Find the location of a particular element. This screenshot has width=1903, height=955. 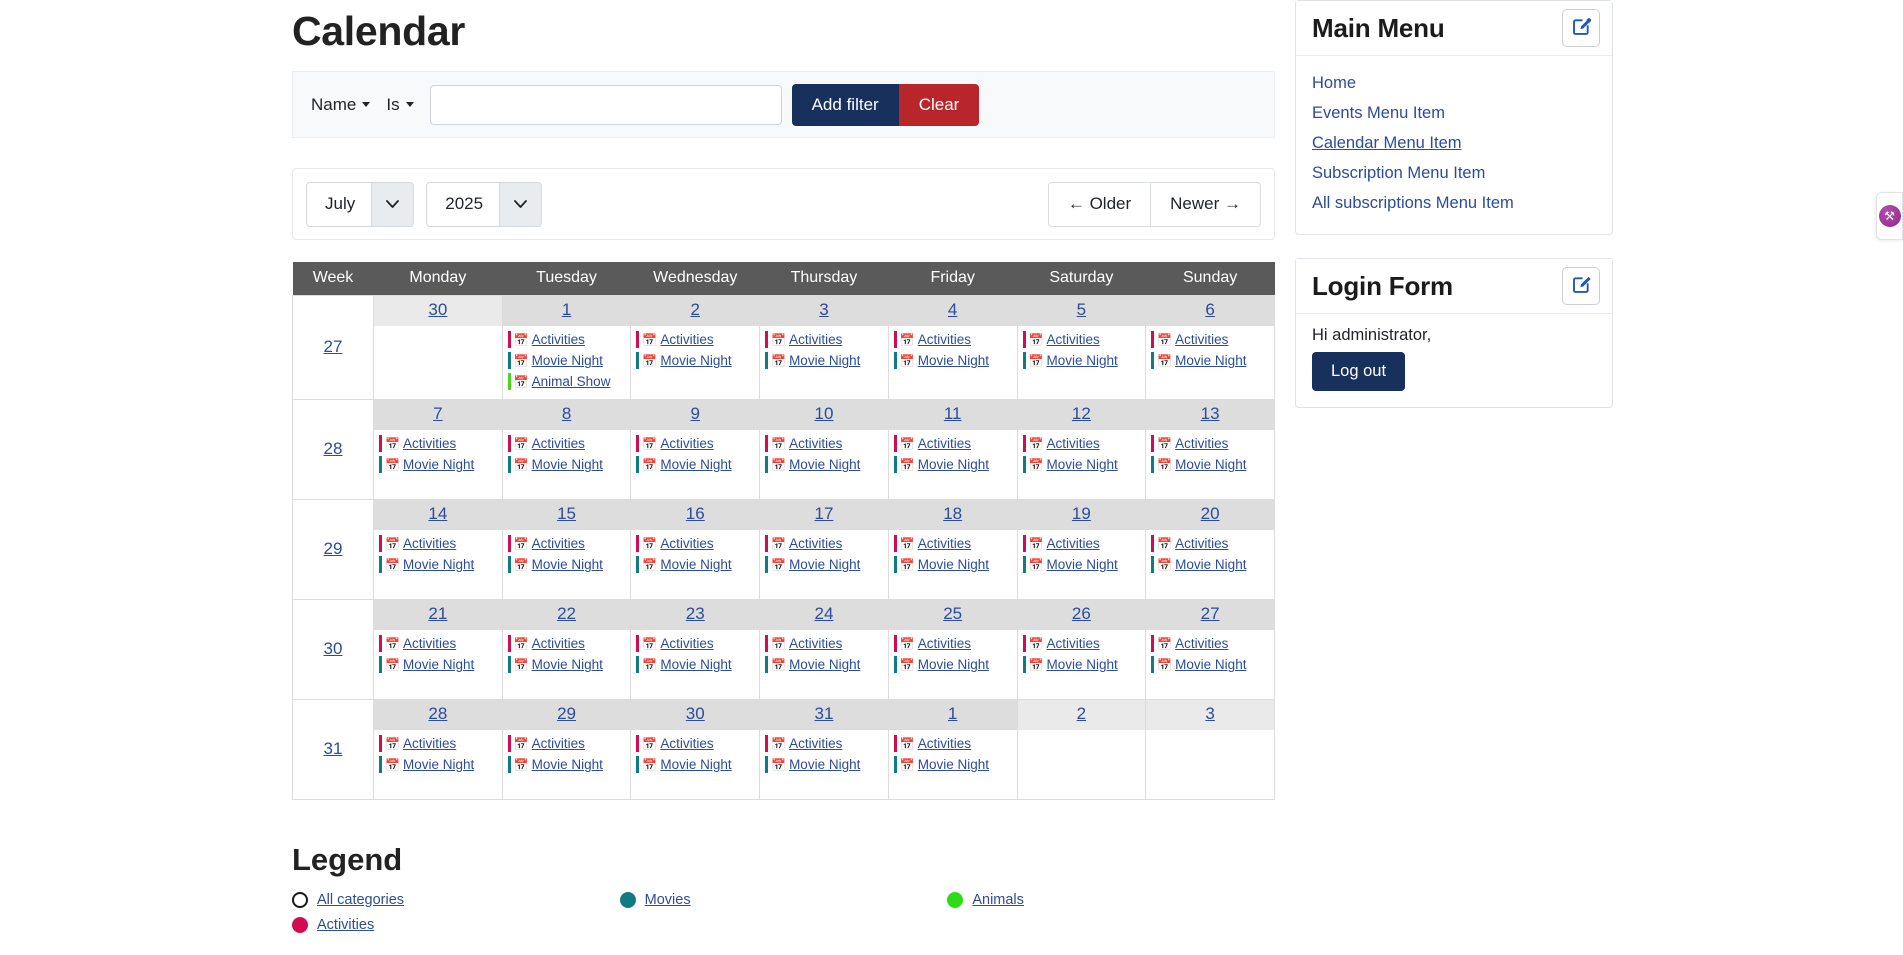

week-number-link: 31 is located at coordinates (333, 748).